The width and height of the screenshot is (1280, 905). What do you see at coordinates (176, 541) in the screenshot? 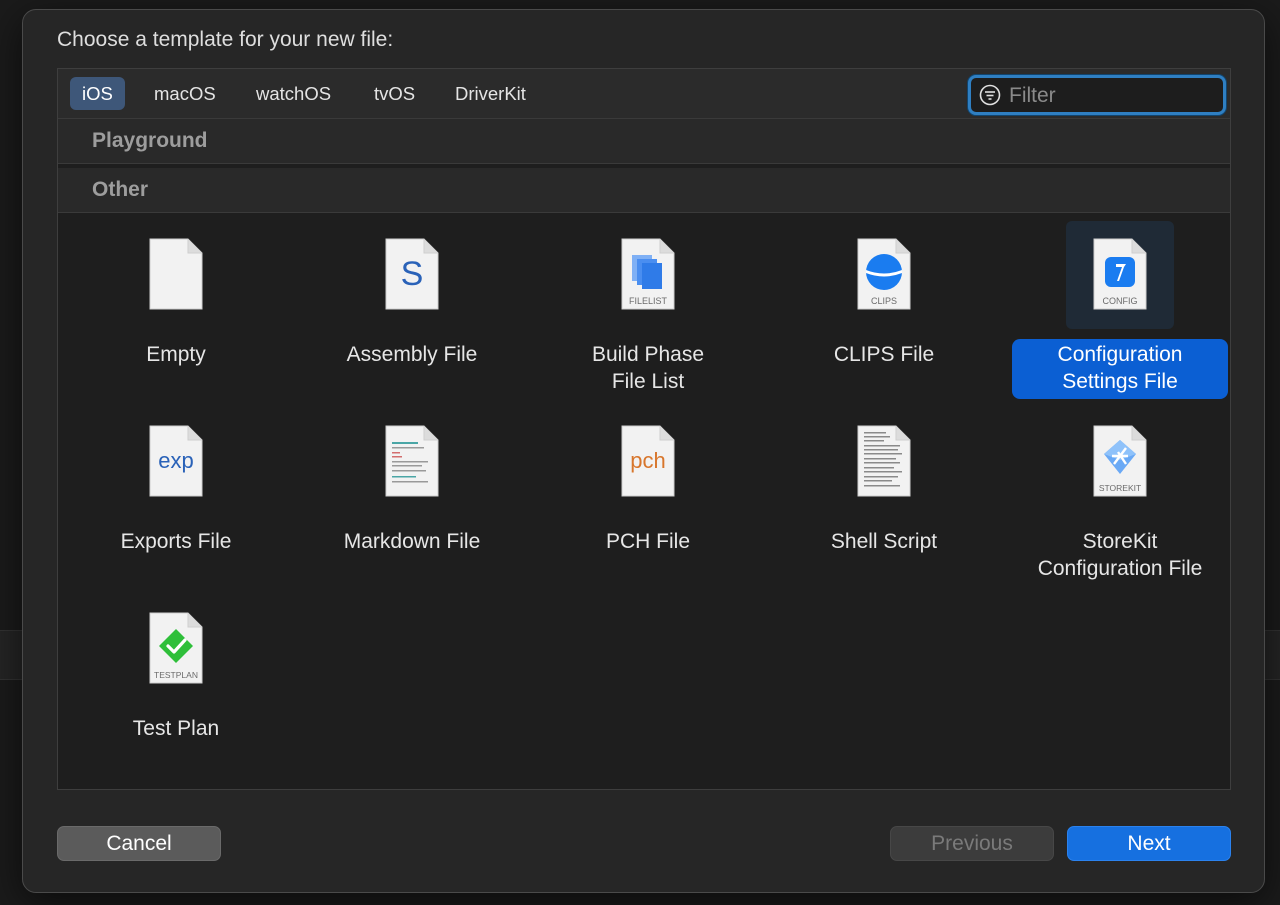
I see `template-label: Exports File` at bounding box center [176, 541].